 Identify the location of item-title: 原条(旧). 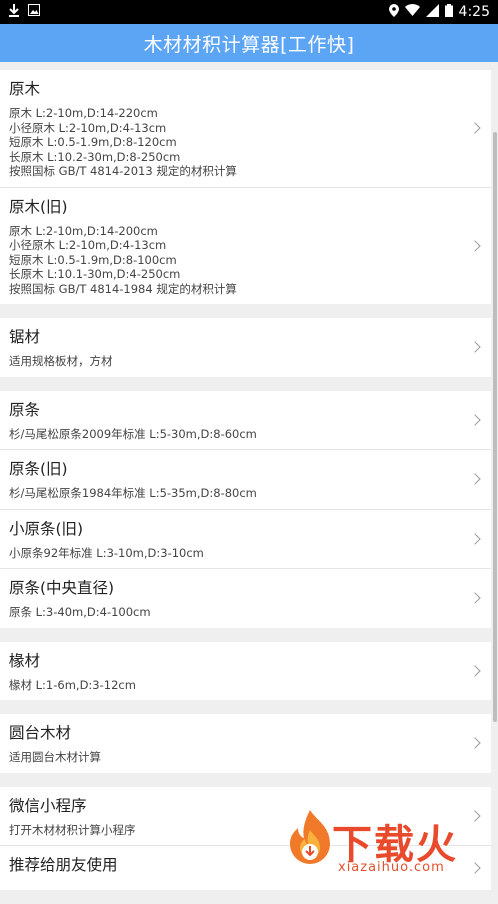
(38, 469).